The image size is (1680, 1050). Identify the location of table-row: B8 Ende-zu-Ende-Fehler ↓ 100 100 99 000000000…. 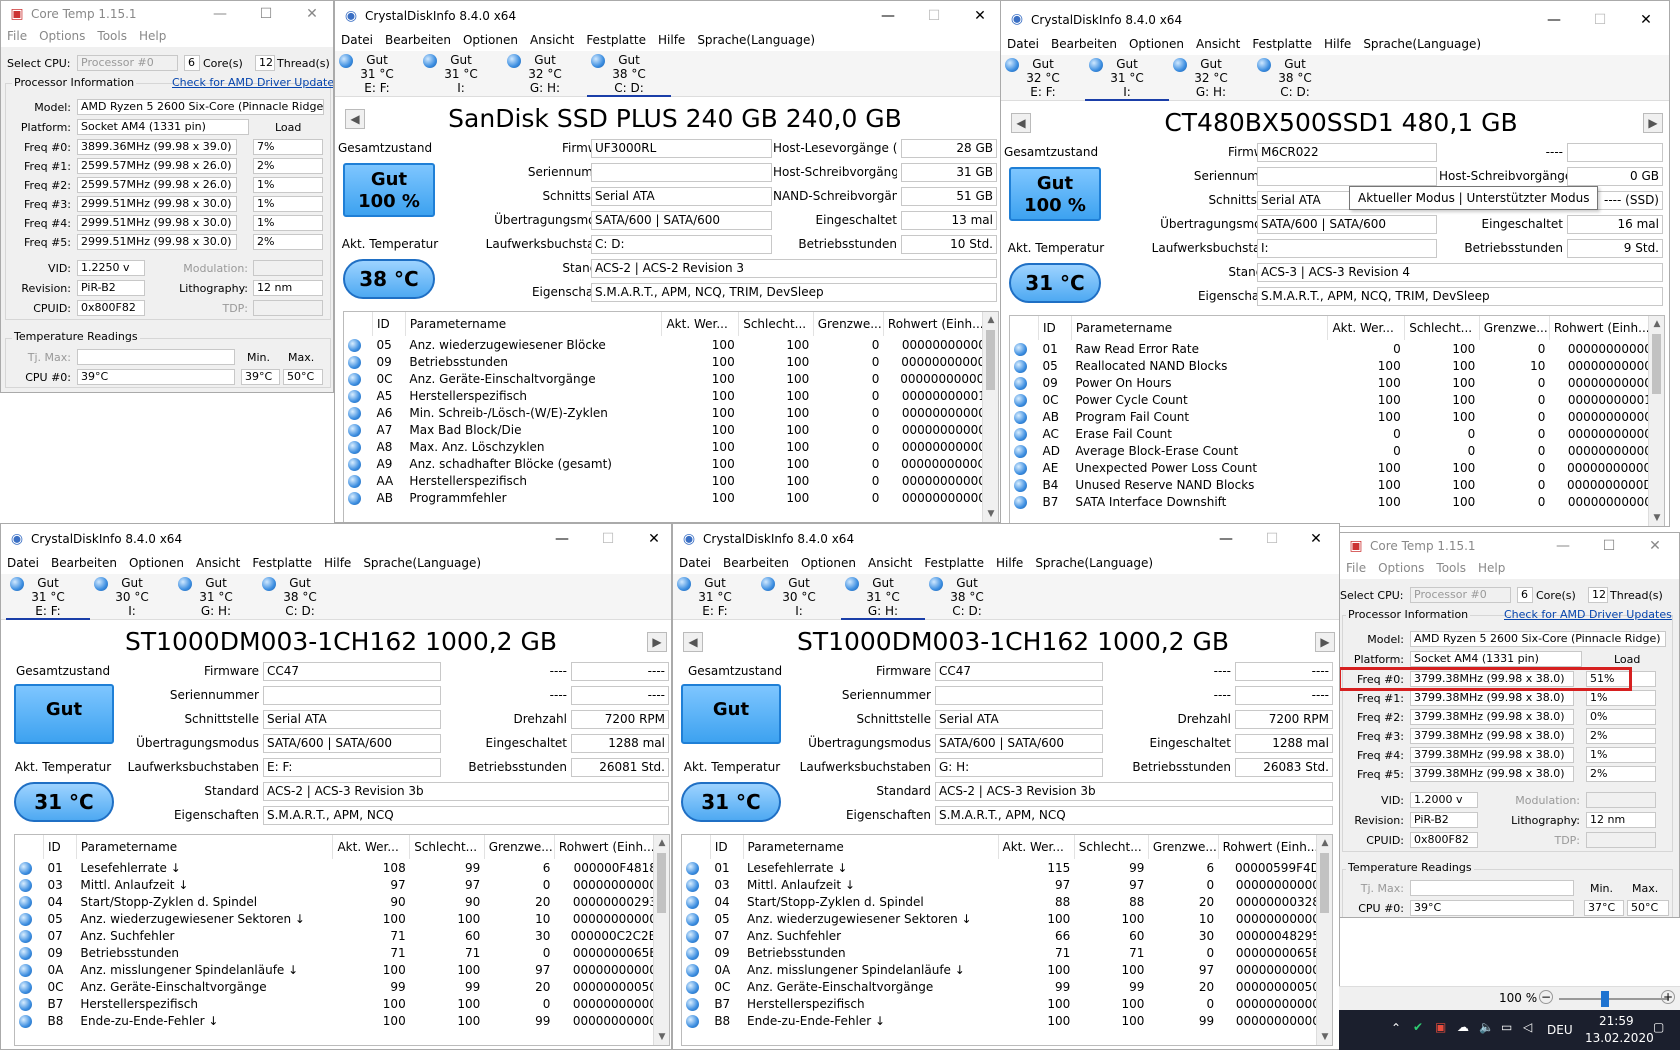
(1007, 1020).